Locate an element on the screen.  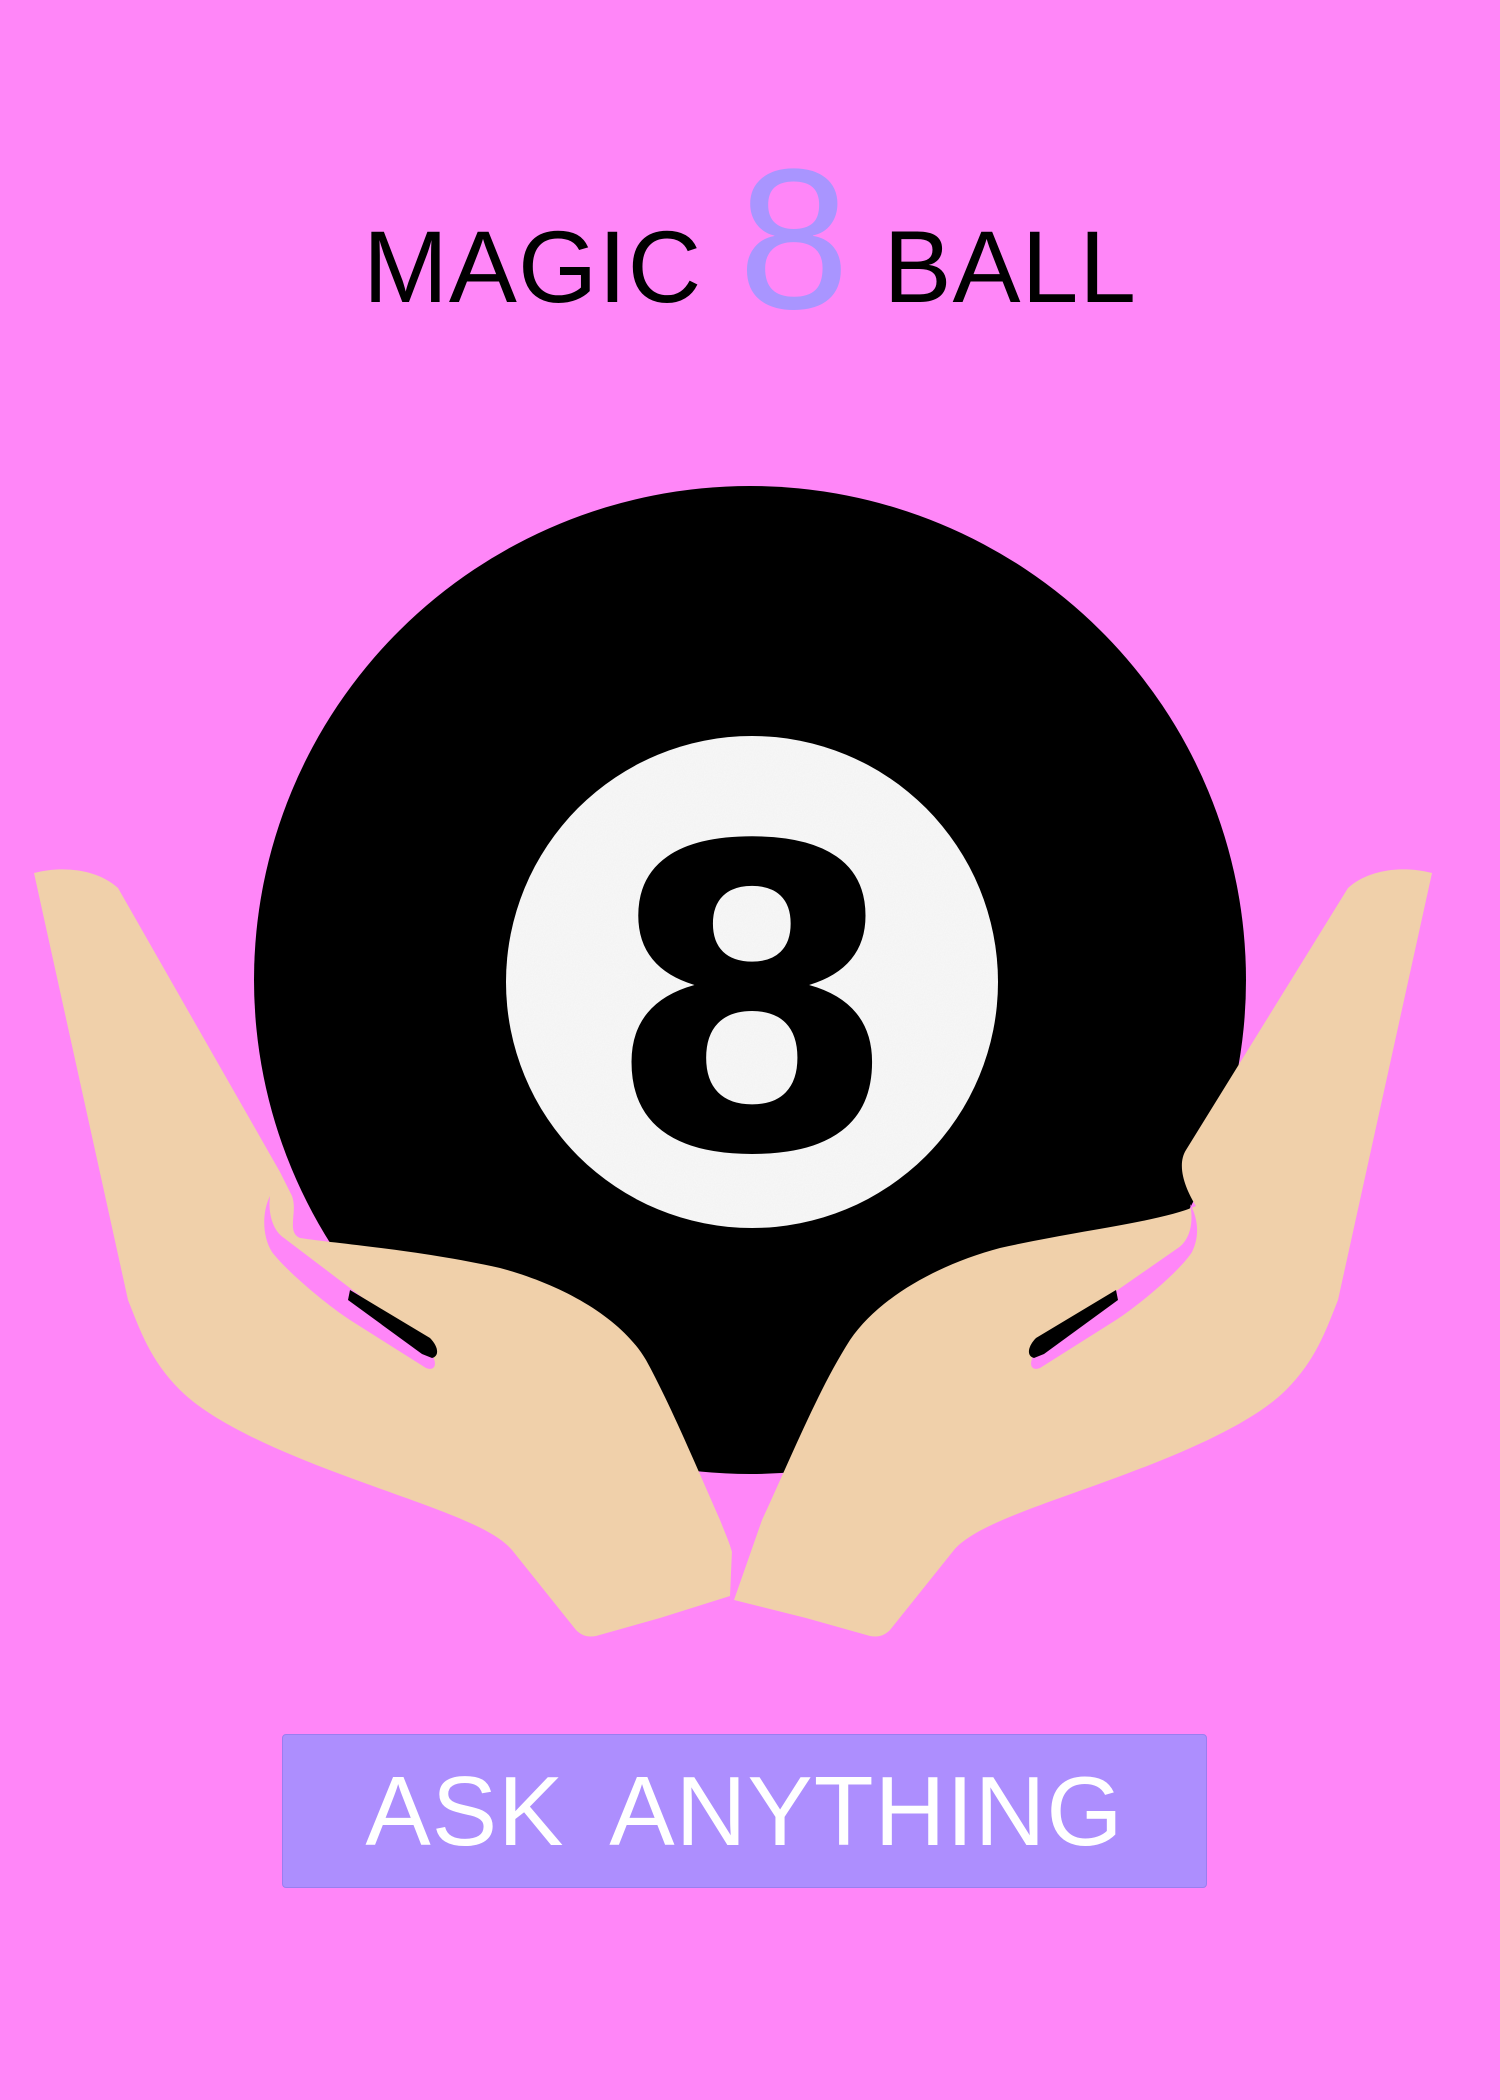
ask-anything-label: ASK ANYTHING is located at coordinates (744, 1811).